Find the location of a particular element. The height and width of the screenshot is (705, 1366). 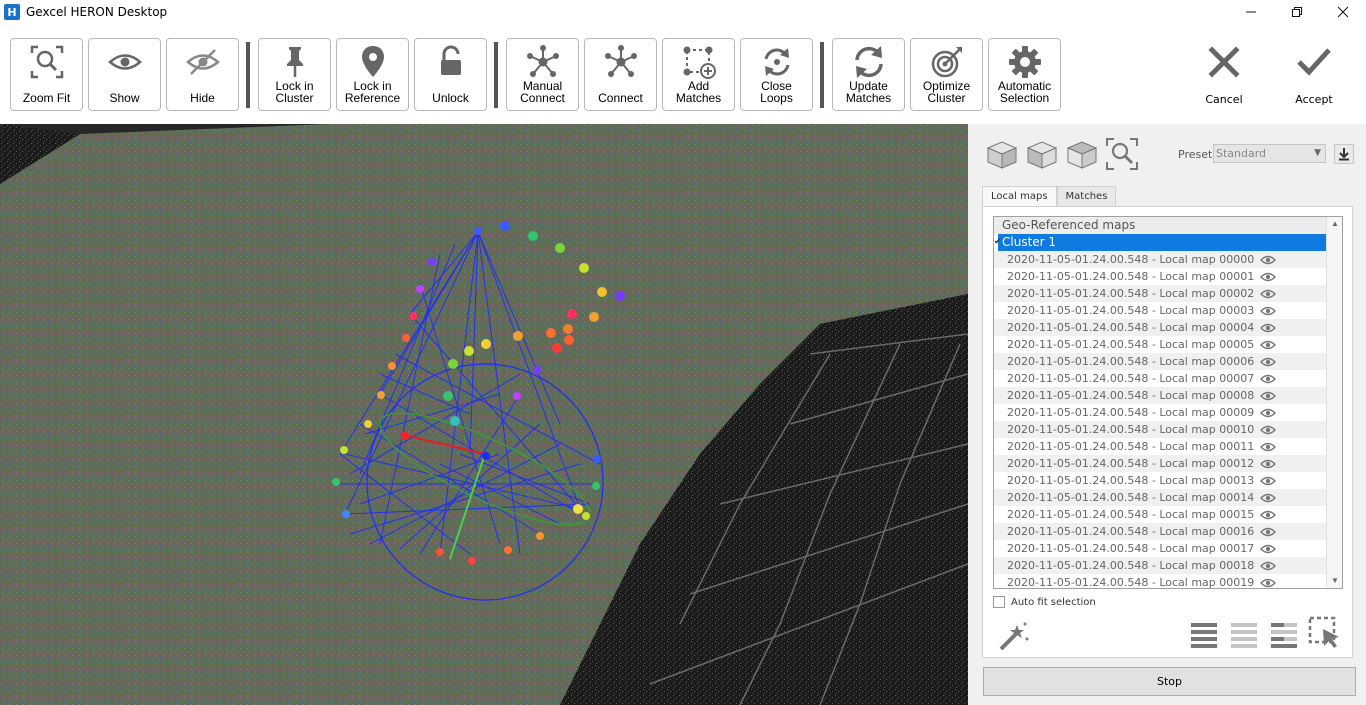

auto-fit-label: Auto fit selection is located at coordinates (1053, 602).